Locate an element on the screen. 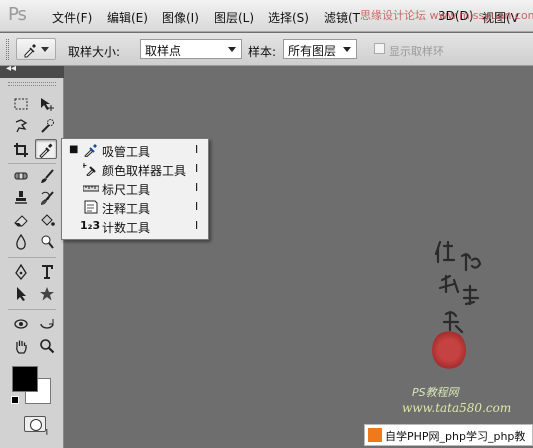 The image size is (533, 448). history-brush-tool is located at coordinates (47, 198).